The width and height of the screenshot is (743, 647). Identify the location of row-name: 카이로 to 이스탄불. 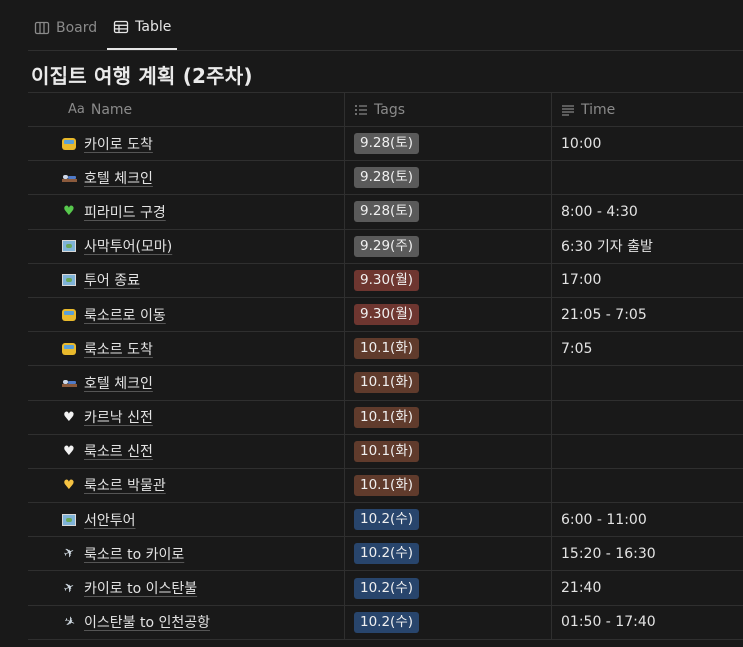
(140, 588).